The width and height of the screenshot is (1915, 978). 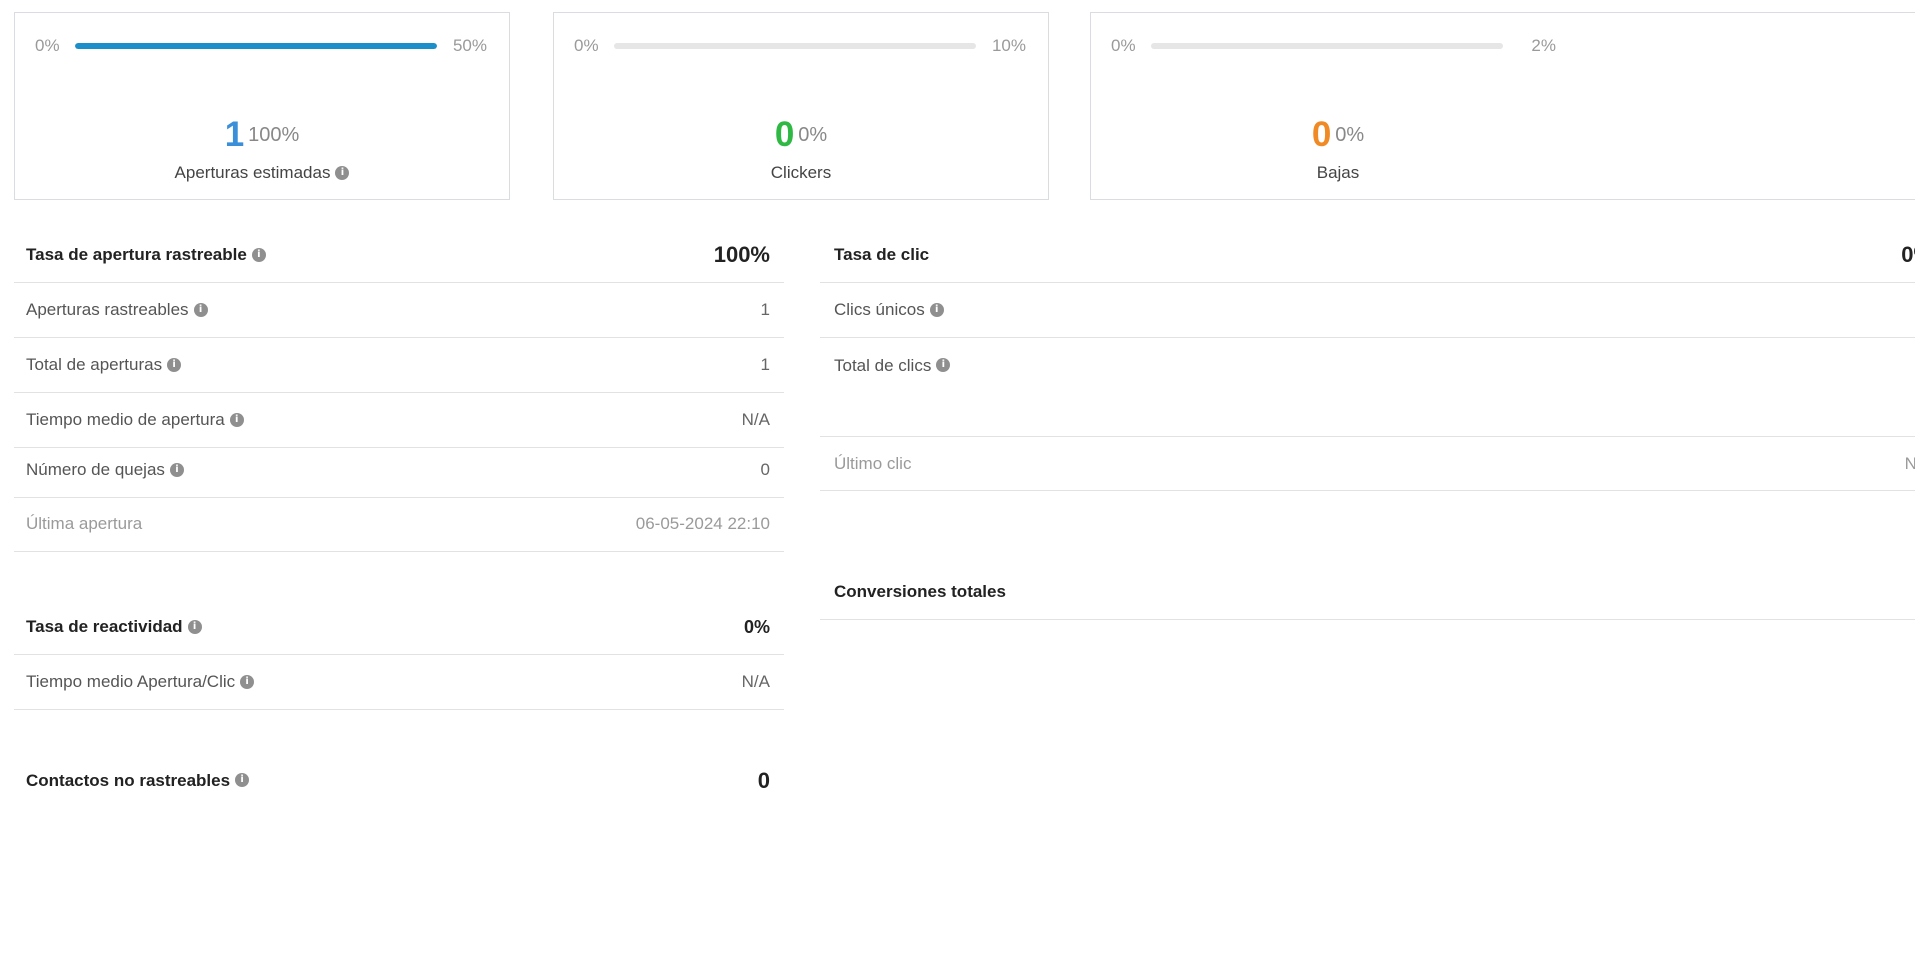 I want to click on row-label: Tasa de apertura rastreable, so click(x=136, y=254).